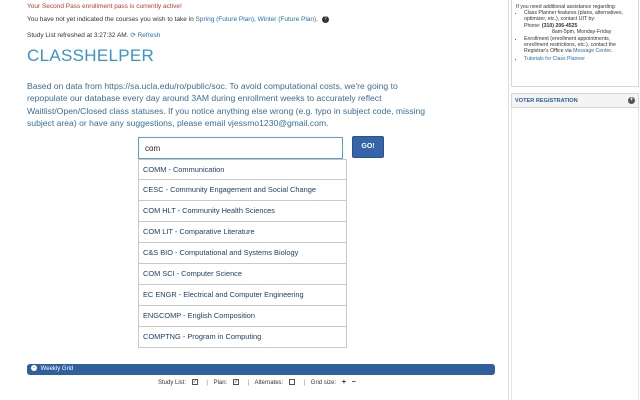  Describe the element at coordinates (546, 101) in the screenshot. I see `voter-registration-label: VOTER REGISTRATION` at that location.